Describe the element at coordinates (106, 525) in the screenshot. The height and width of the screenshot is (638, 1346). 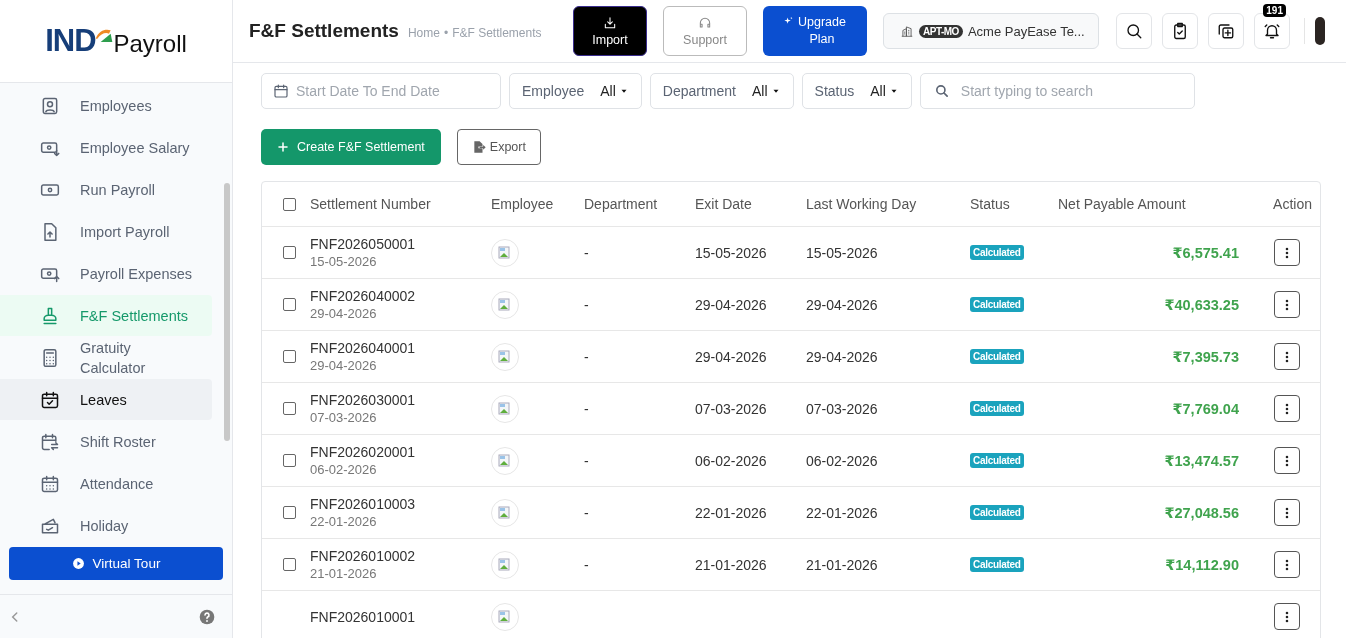
I see `sidebar-item: Holiday` at that location.